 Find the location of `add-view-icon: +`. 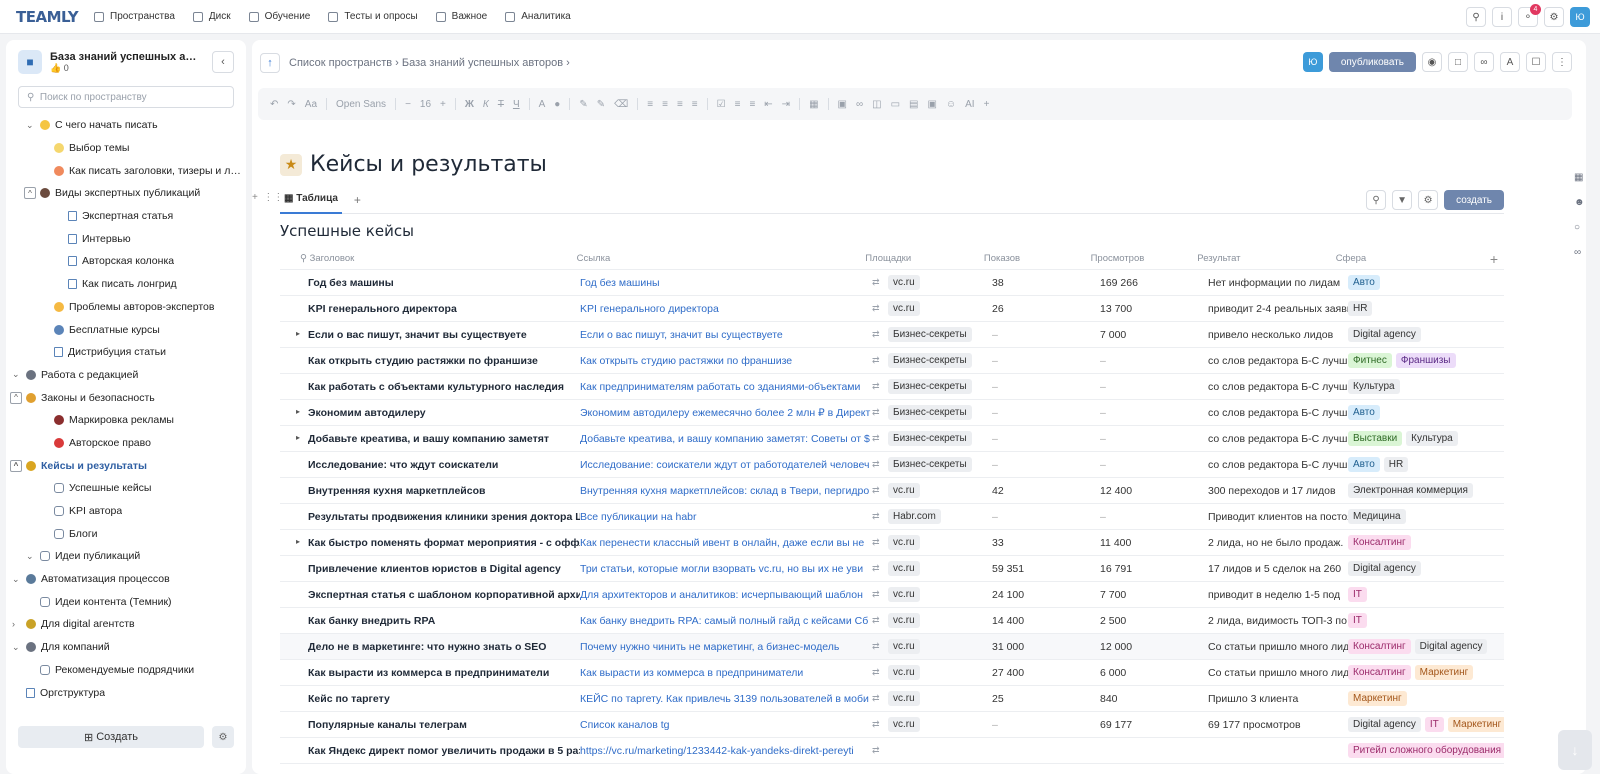

add-view-icon: + is located at coordinates (357, 200).